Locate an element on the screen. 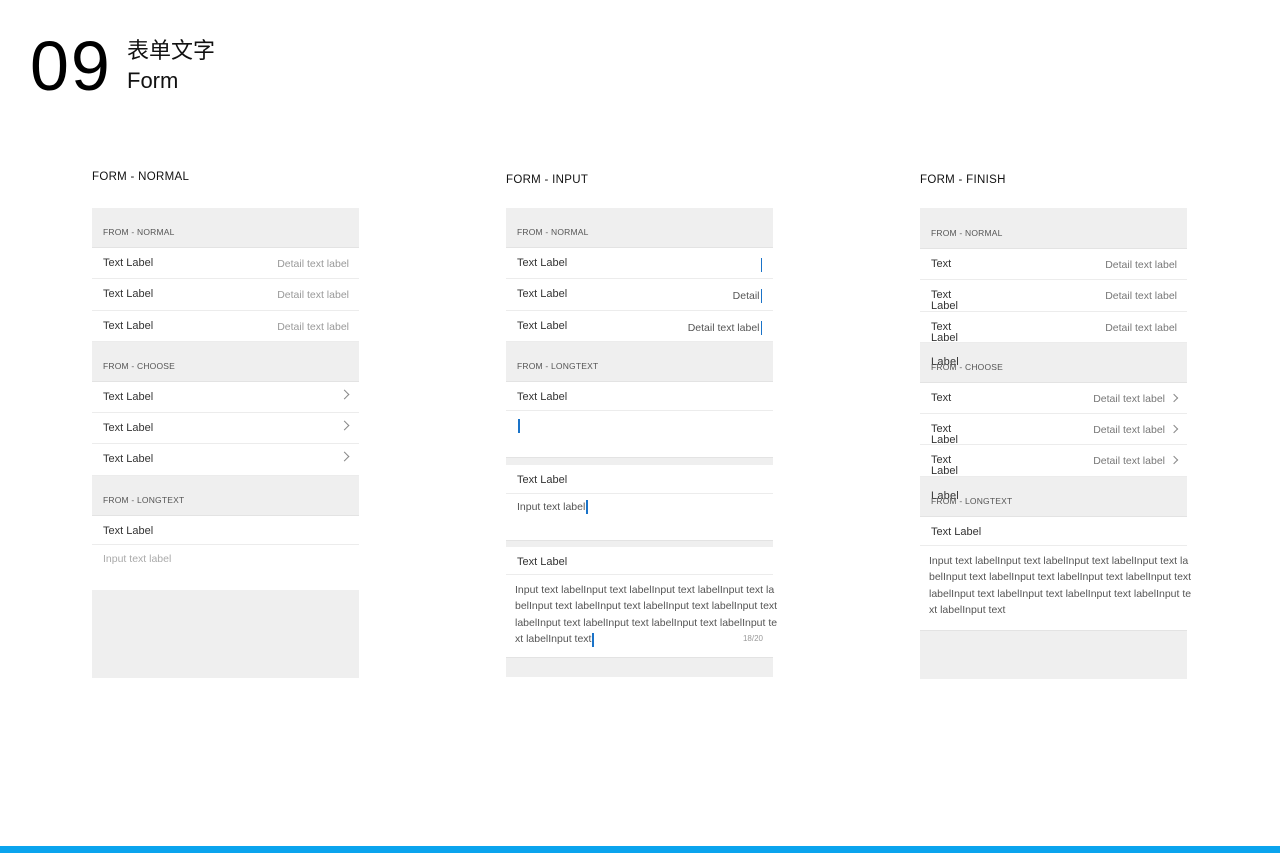 This screenshot has width=1280, height=853. input-value: Input text label is located at coordinates (551, 506).